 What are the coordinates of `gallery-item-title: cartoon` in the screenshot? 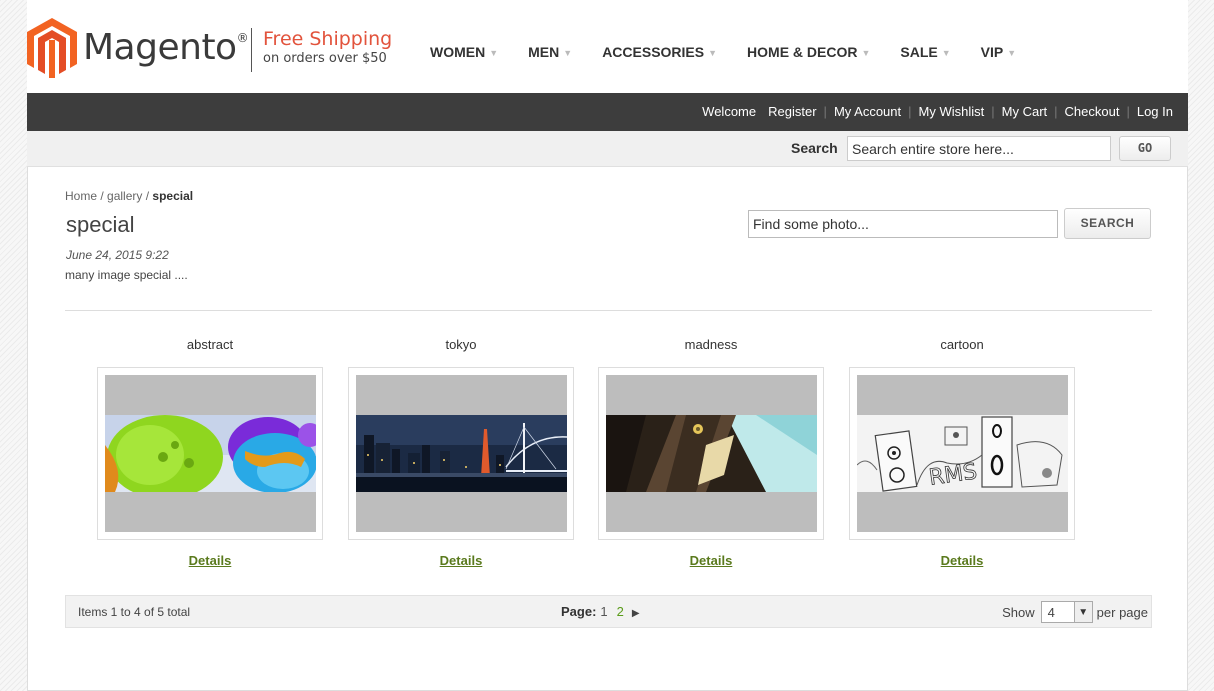 It's located at (962, 344).